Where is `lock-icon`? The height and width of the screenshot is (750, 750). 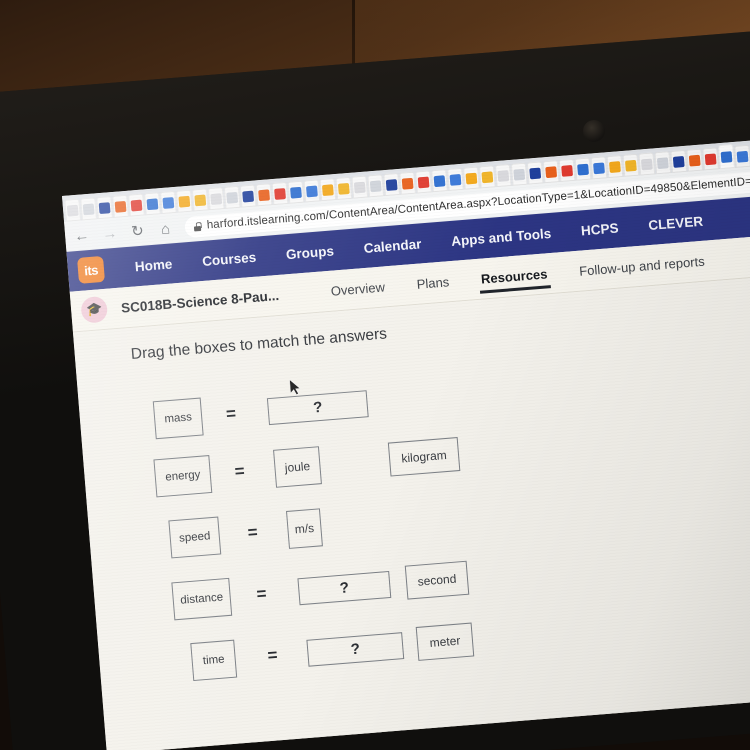 lock-icon is located at coordinates (197, 226).